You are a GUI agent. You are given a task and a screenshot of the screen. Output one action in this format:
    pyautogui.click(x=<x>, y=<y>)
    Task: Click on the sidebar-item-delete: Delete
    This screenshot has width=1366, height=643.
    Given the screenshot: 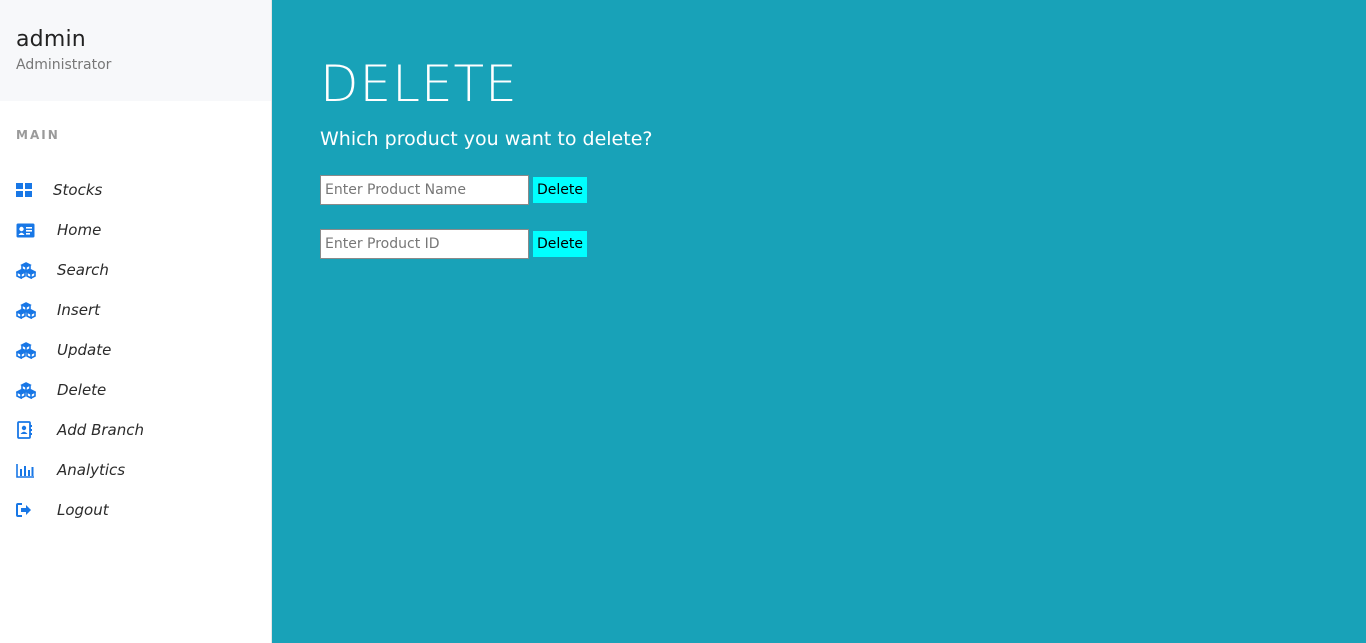 What is the action you would take?
    pyautogui.click(x=135, y=390)
    